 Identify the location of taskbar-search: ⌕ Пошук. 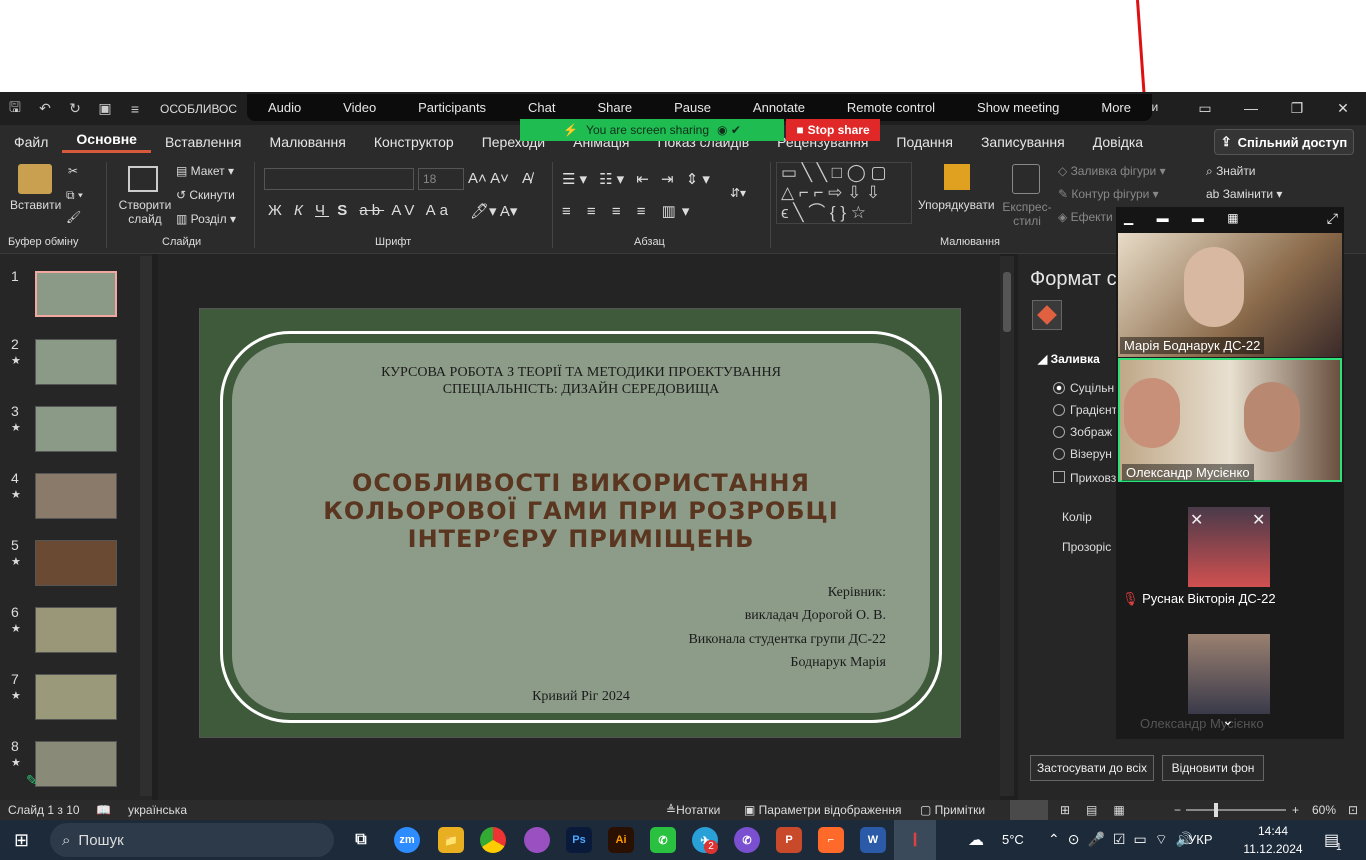
(192, 840).